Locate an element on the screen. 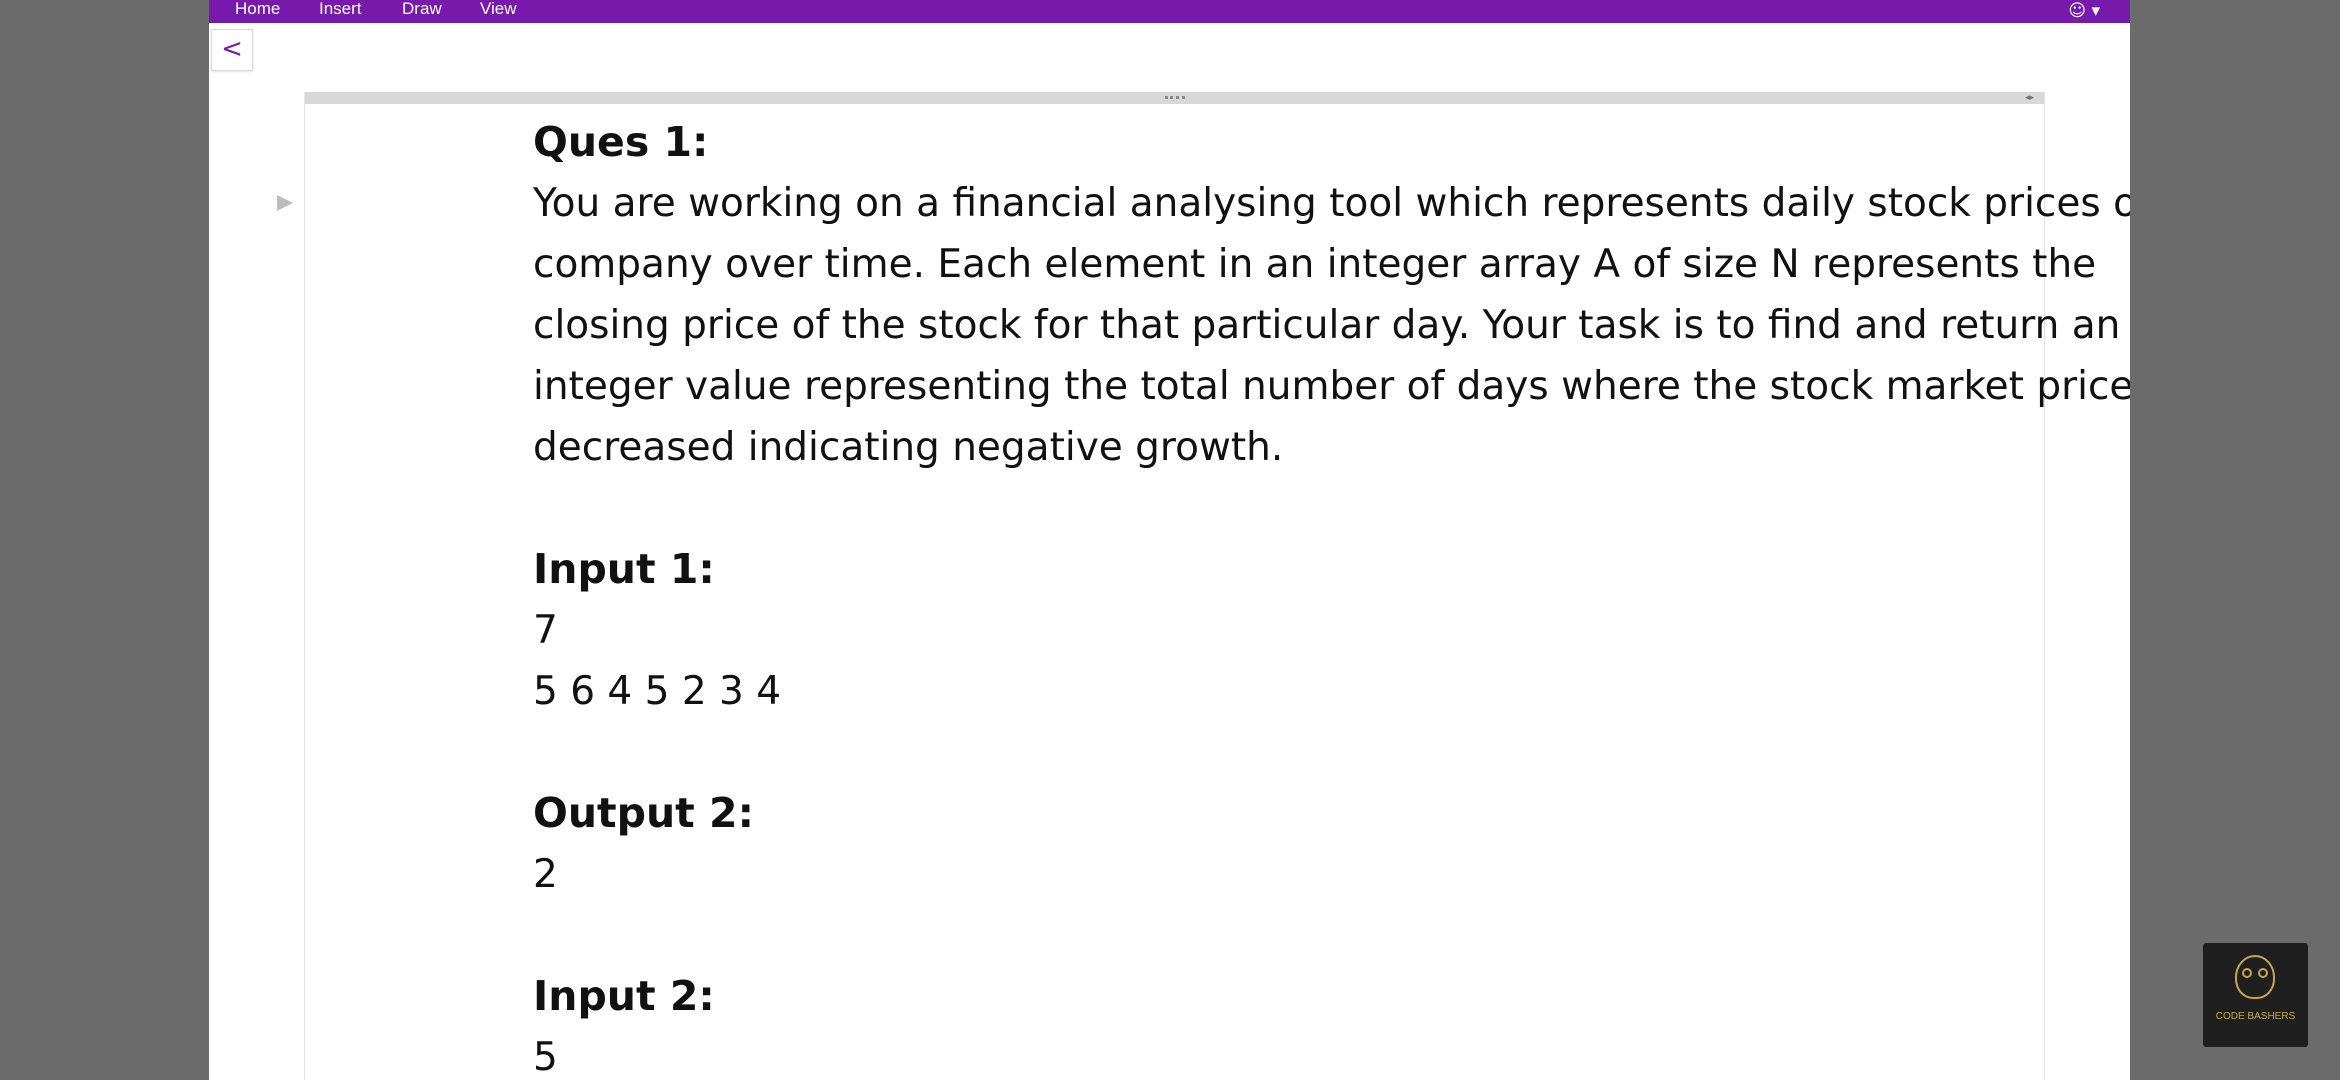 Image resolution: width=2340 pixels, height=1080 pixels. input2-line: 5 is located at coordinates (545, 1057).